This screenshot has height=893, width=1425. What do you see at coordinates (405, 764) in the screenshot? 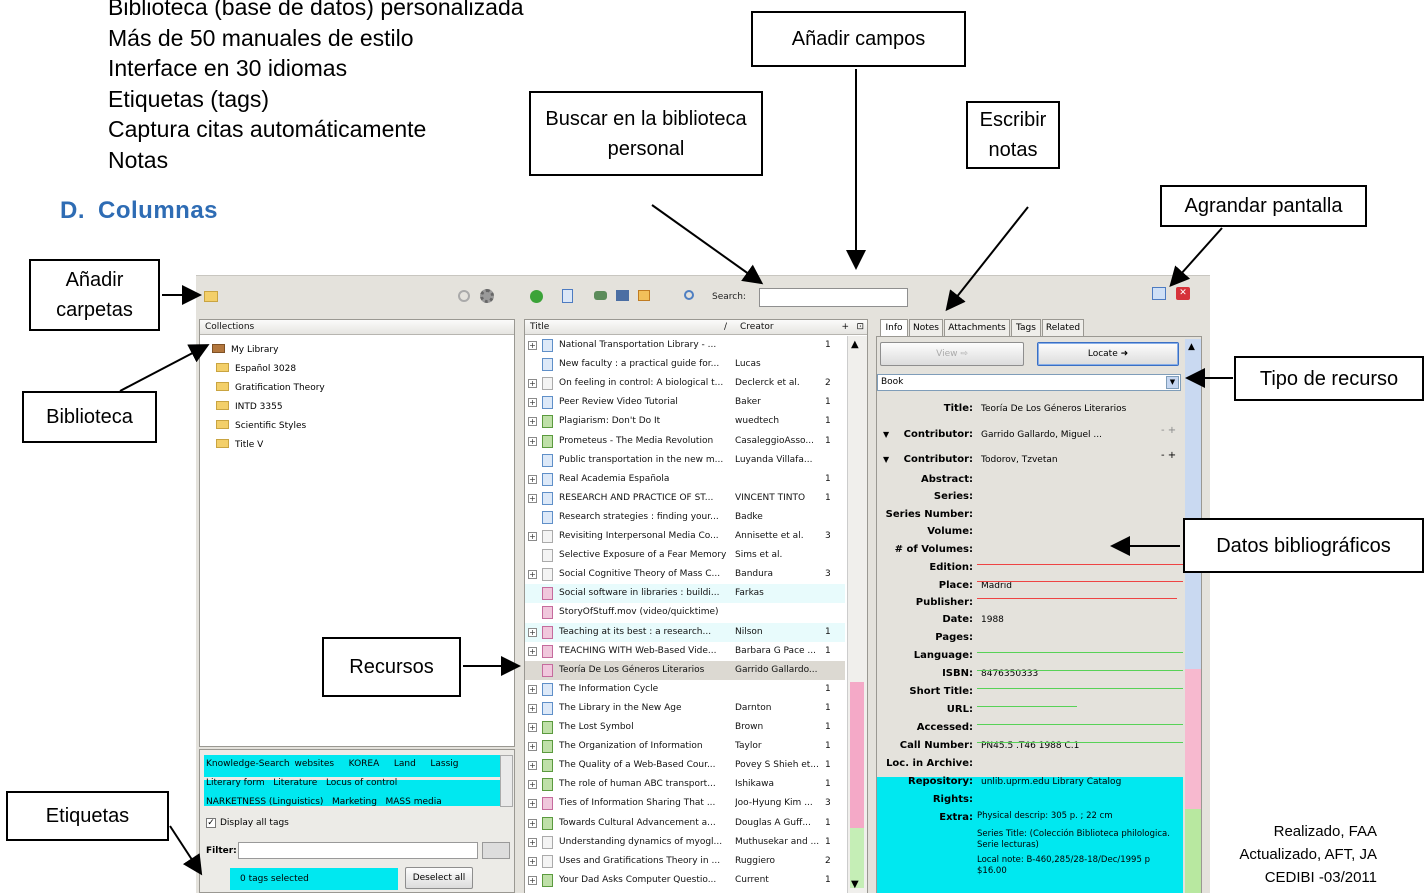
I see `tag: Land` at bounding box center [405, 764].